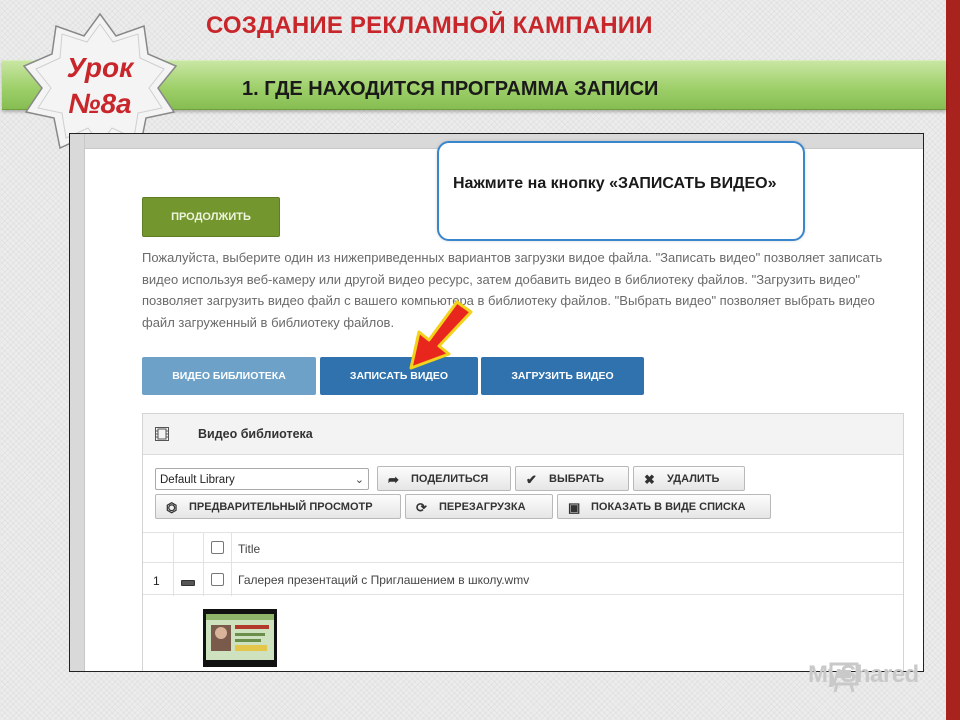  What do you see at coordinates (281, 507) in the screenshot?
I see `preview-label: ПРЕДВАРИТЕЛЬНЫЙ ПРОСМОТР` at bounding box center [281, 507].